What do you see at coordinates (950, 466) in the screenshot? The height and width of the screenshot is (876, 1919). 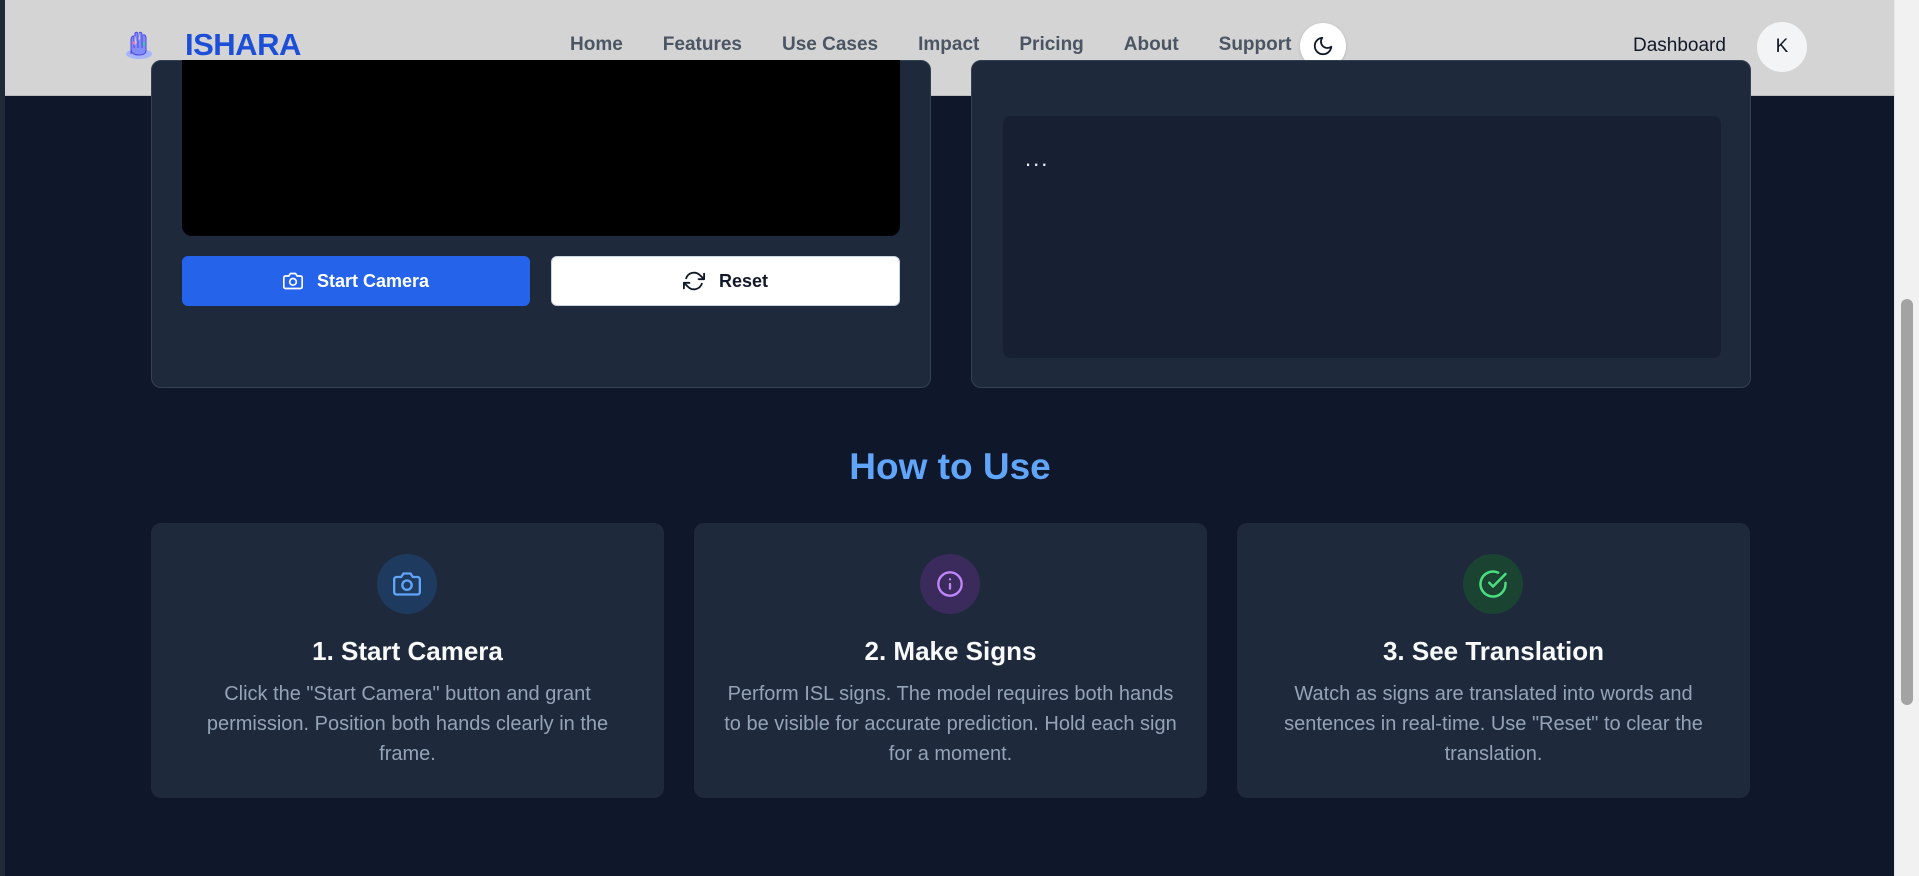 I see `how-to-use-title: How to Use` at bounding box center [950, 466].